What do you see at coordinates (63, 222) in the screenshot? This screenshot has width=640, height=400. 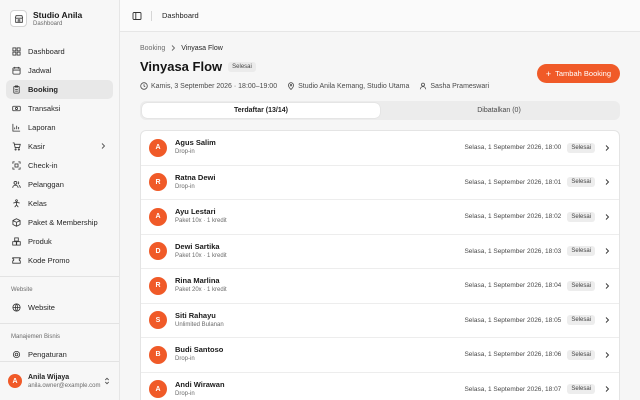 I see `sidebar-item-label: Paket & Membership` at bounding box center [63, 222].